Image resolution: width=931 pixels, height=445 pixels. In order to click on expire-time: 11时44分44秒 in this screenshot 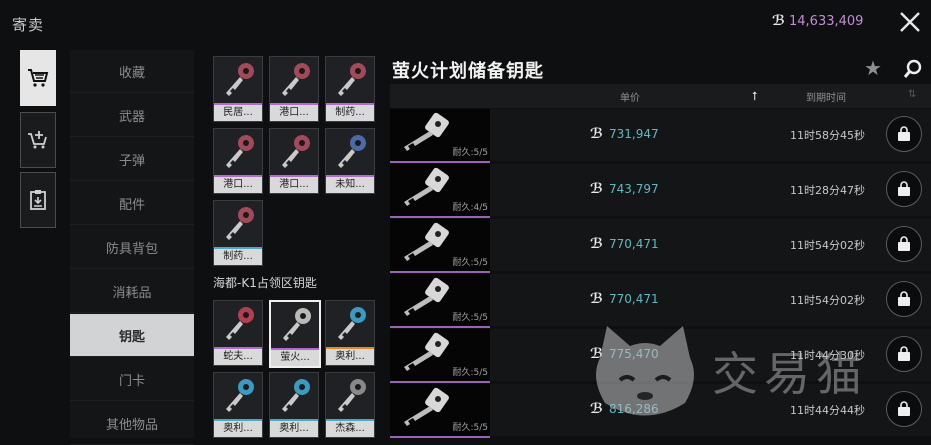, I will do `click(827, 410)`.